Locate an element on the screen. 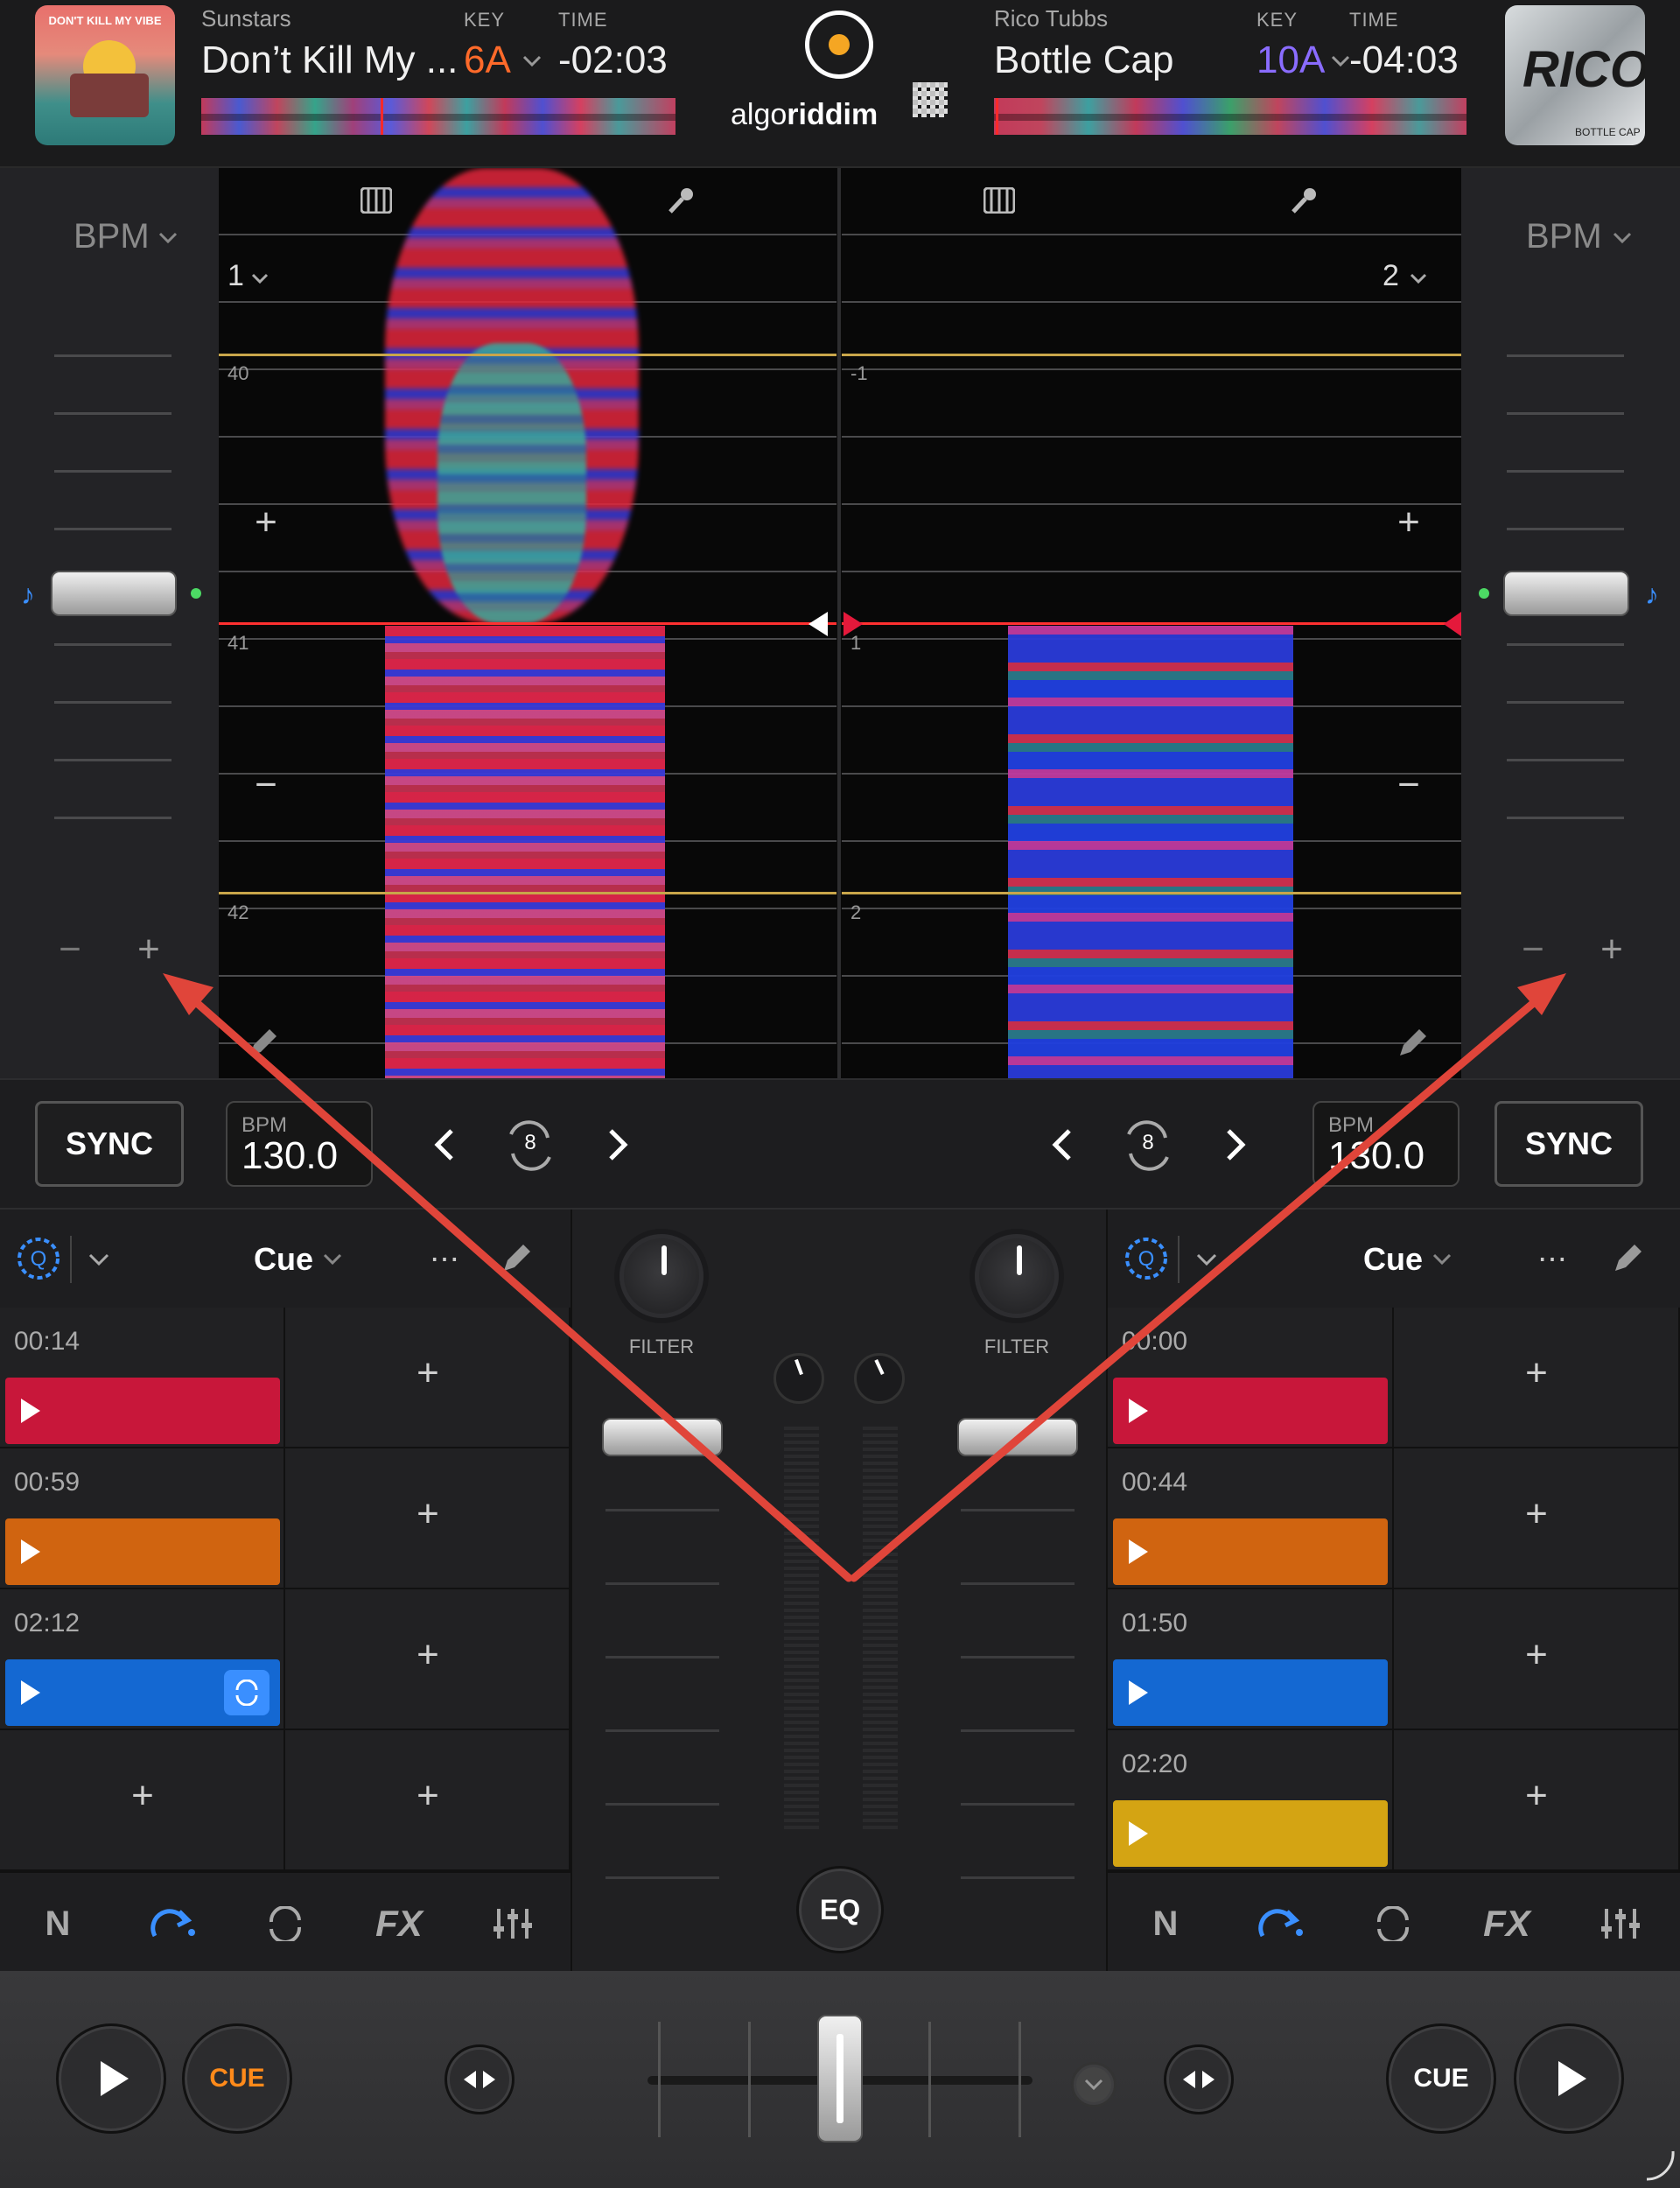  annotation-arrow-left is located at coordinates (519, 1287).